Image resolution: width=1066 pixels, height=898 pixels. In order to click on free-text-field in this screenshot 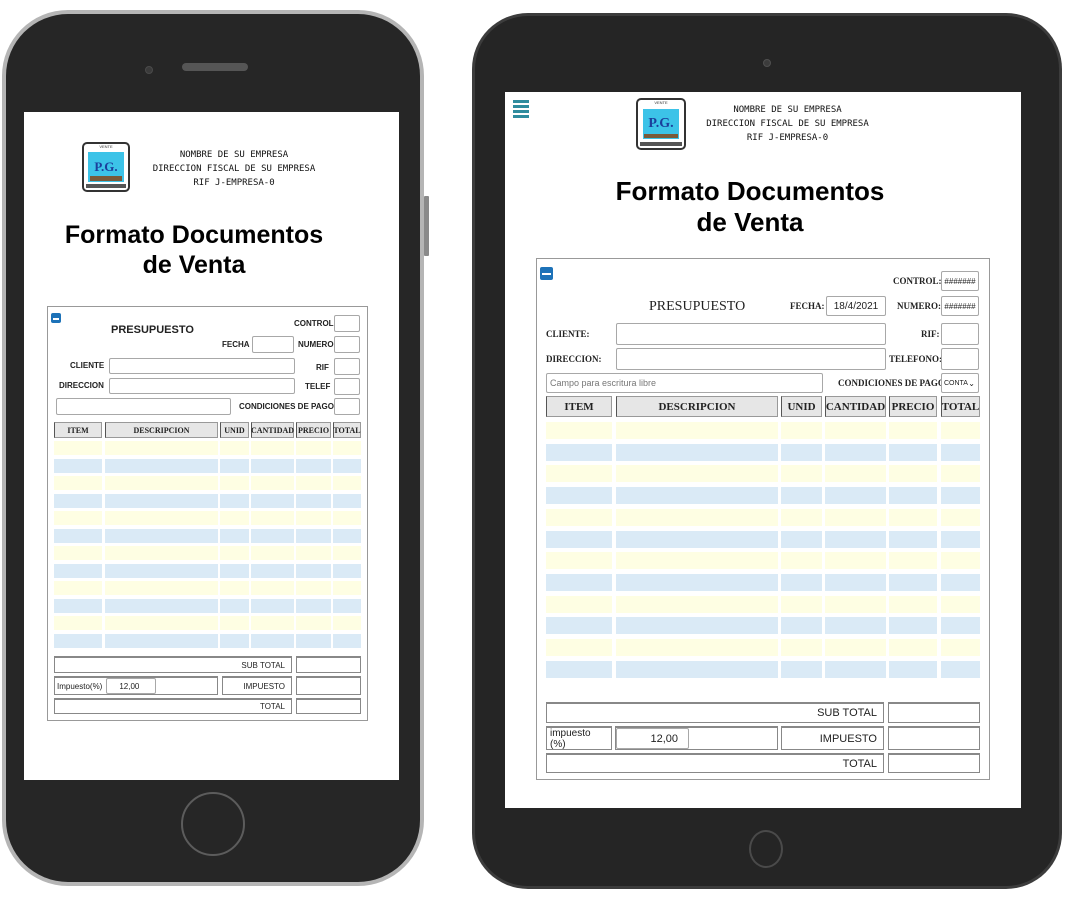, I will do `click(143, 406)`.